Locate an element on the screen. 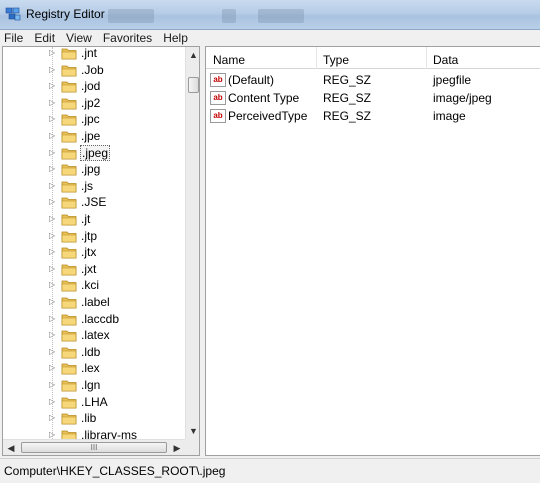 The width and height of the screenshot is (540, 483). tree-item: ▷ .Job is located at coordinates (94, 70).